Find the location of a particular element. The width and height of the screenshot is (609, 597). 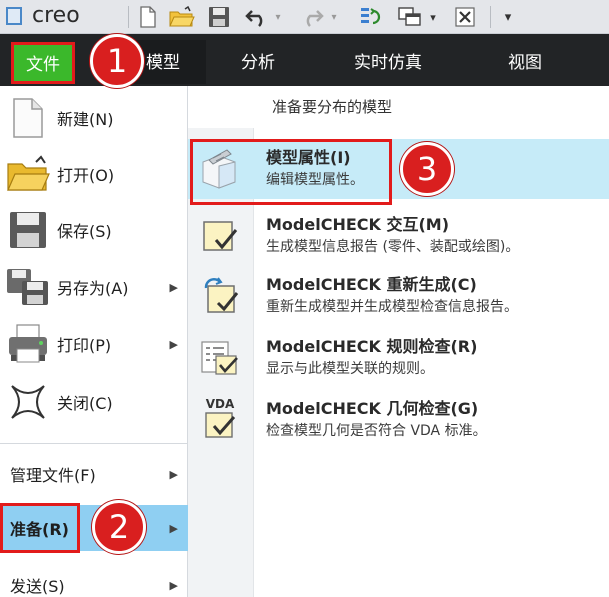

redo-icon is located at coordinates (312, 17).